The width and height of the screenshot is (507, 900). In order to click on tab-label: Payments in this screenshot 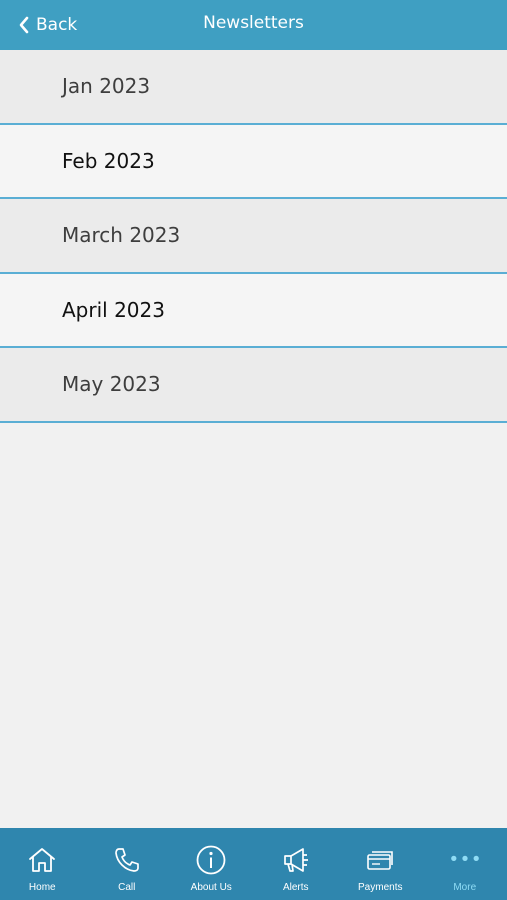, I will do `click(380, 887)`.